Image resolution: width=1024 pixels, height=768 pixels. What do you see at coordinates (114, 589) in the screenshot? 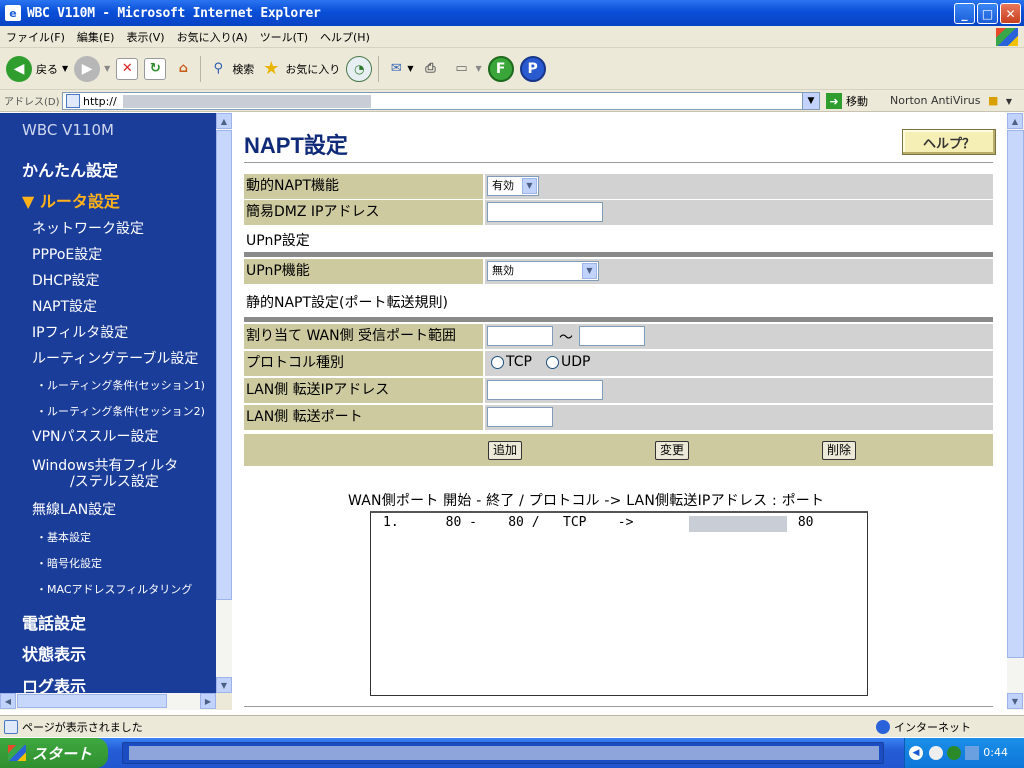
I see `sidebar-item-mac-filter: ・MACアドレスフィルタリング` at bounding box center [114, 589].